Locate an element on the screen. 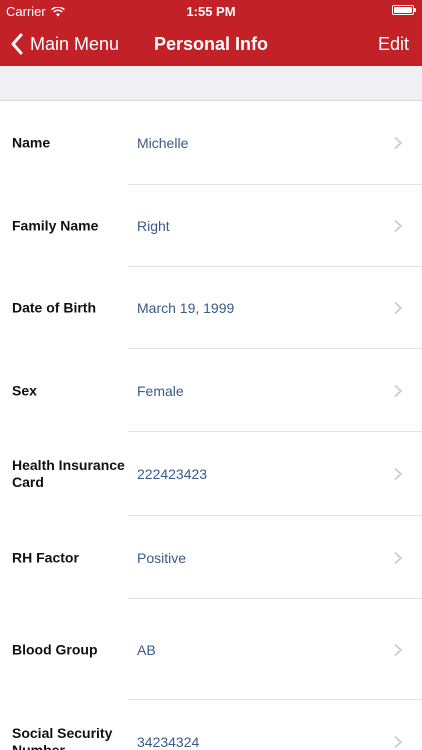 The height and width of the screenshot is (750, 422). row-rh-factor: RH Factor Positive is located at coordinates (211, 557).